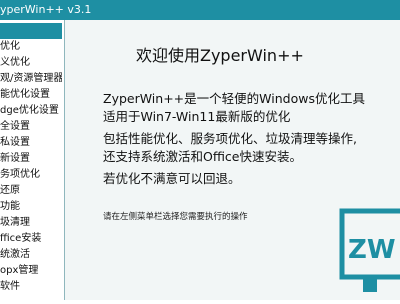 This screenshot has width=400, height=304. Describe the element at coordinates (31, 31) in the screenshot. I see `sidebar-item-home` at that location.